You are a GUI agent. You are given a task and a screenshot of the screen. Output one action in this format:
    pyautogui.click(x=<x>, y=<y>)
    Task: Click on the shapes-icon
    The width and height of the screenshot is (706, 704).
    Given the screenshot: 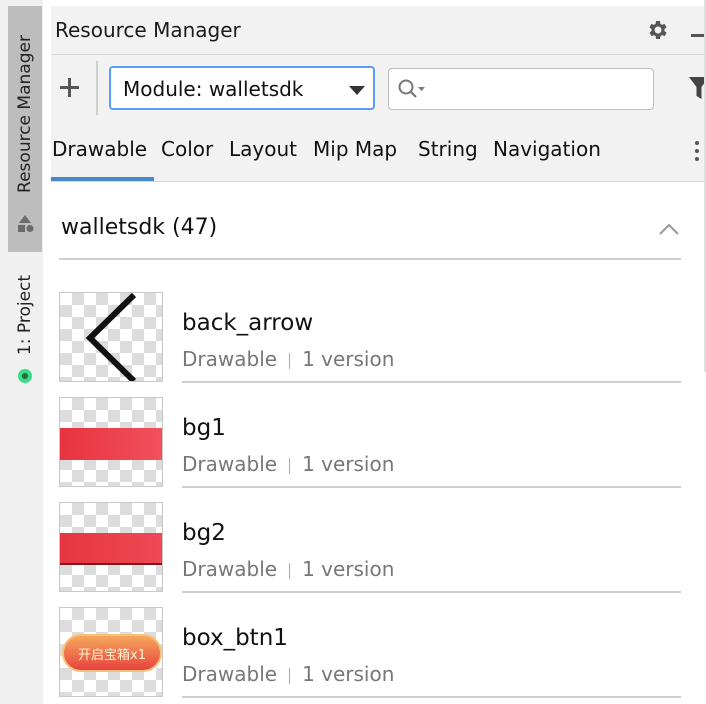 What is the action you would take?
    pyautogui.click(x=26, y=223)
    